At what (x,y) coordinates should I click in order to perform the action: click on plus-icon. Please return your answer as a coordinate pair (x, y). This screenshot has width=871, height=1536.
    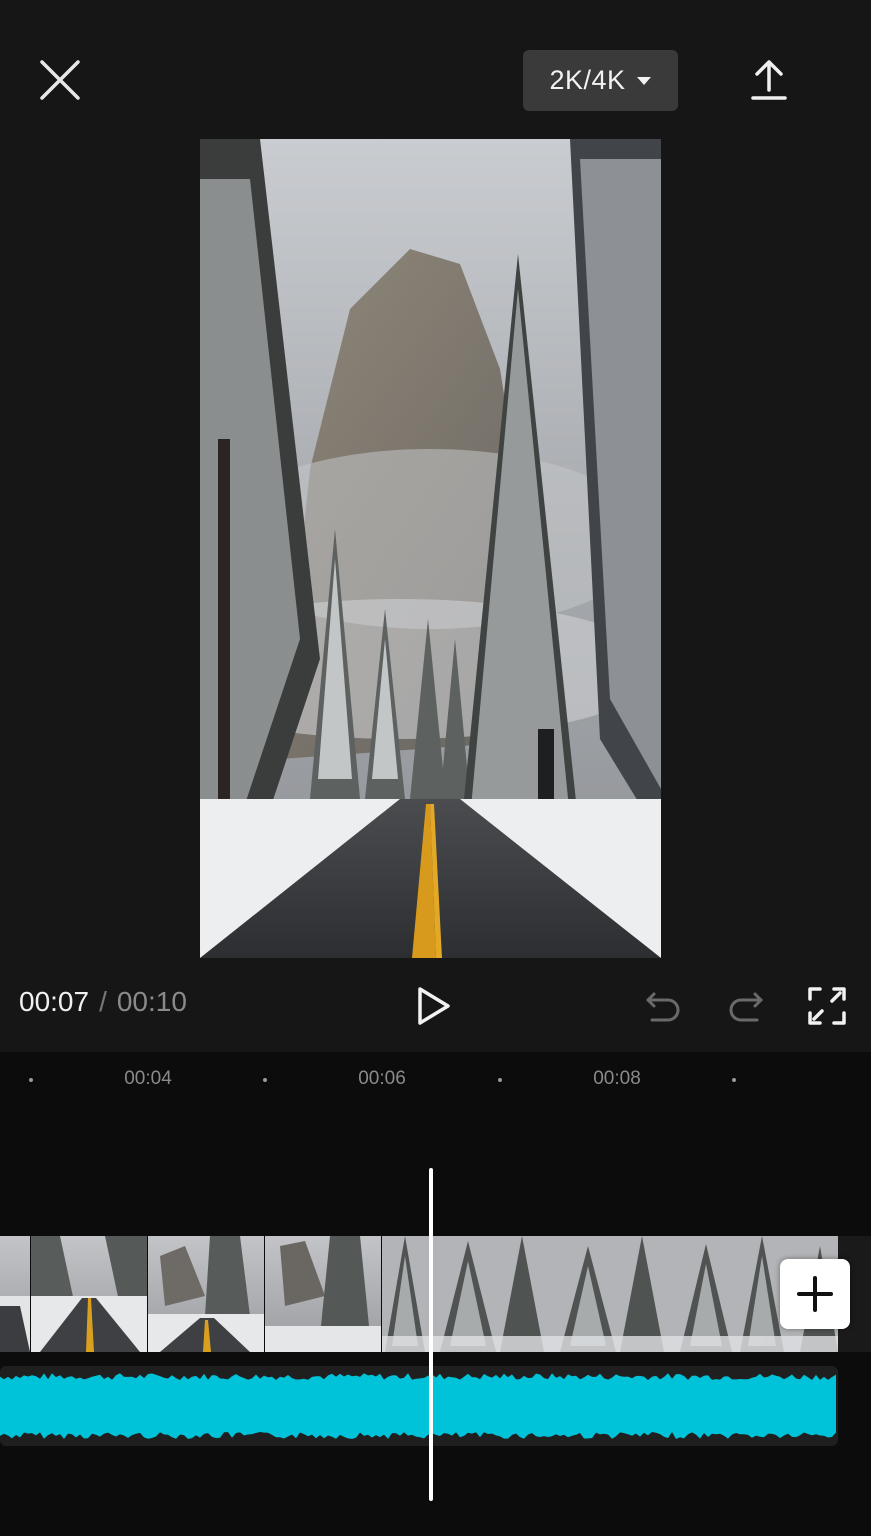
    Looking at the image, I should click on (815, 1294).